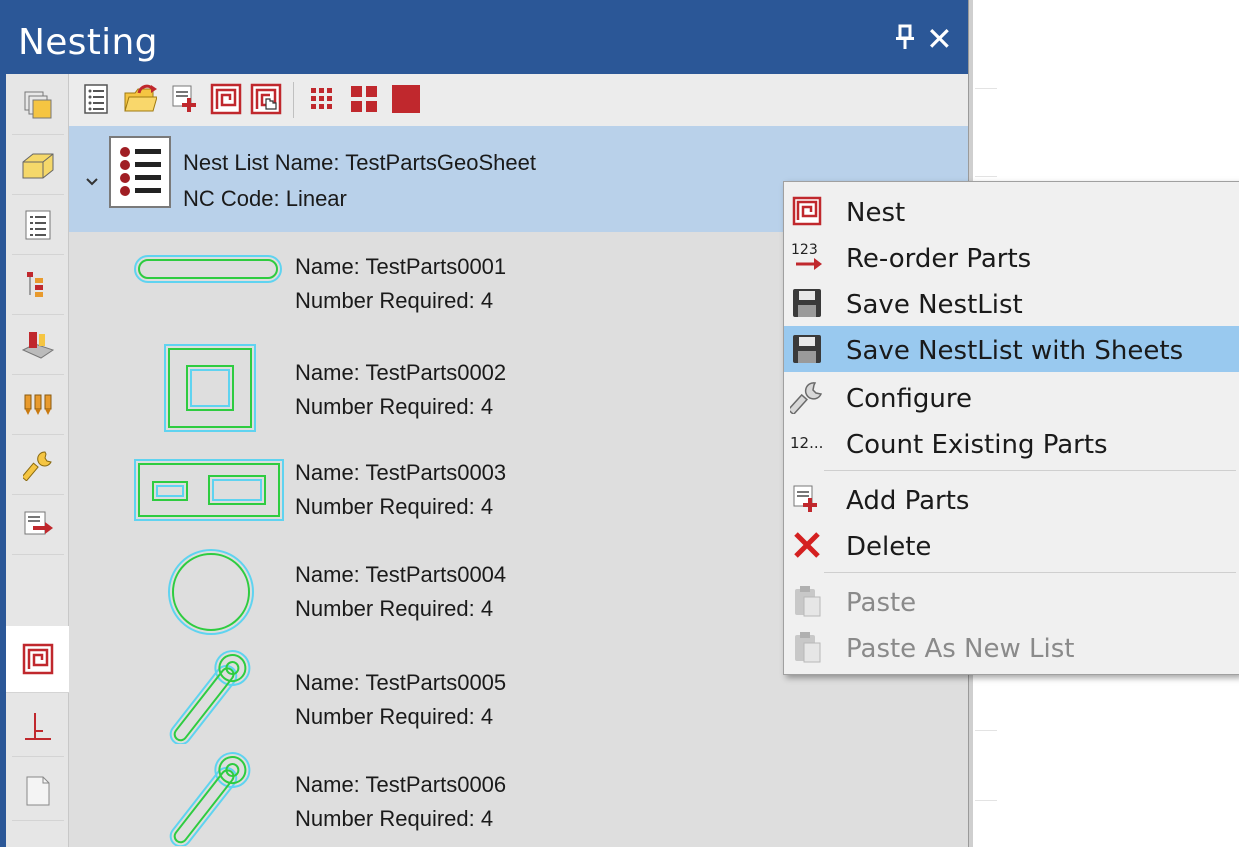  What do you see at coordinates (211, 592) in the screenshot?
I see `part-shape-disc` at bounding box center [211, 592].